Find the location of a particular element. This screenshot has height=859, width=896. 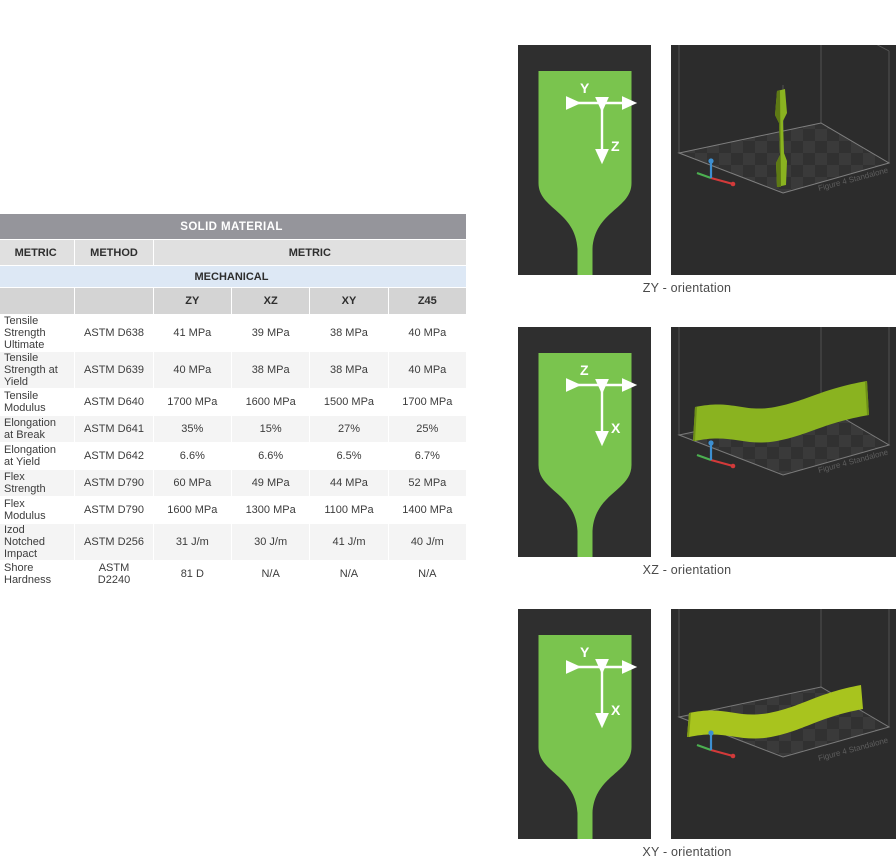

figure-xz-orientation: Z X Figure 4 Standalone XZ - orientation is located at coordinates (707, 452).